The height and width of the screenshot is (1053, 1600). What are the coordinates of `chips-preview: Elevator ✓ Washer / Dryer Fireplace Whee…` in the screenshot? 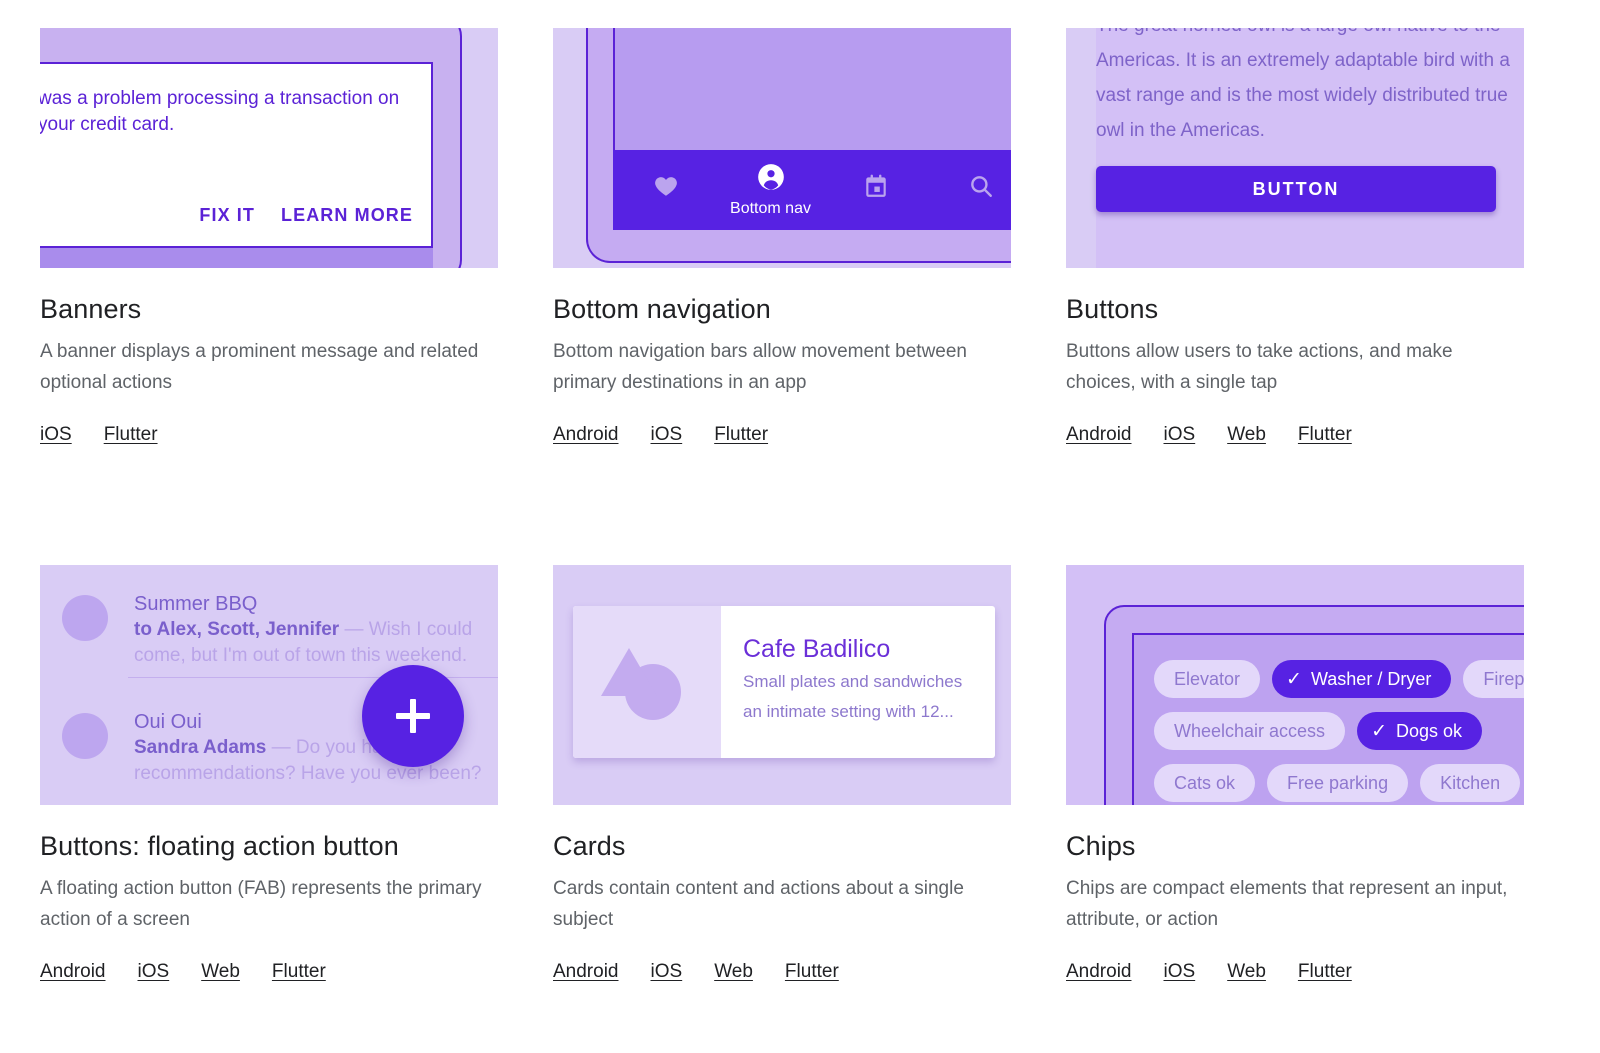 It's located at (1295, 685).